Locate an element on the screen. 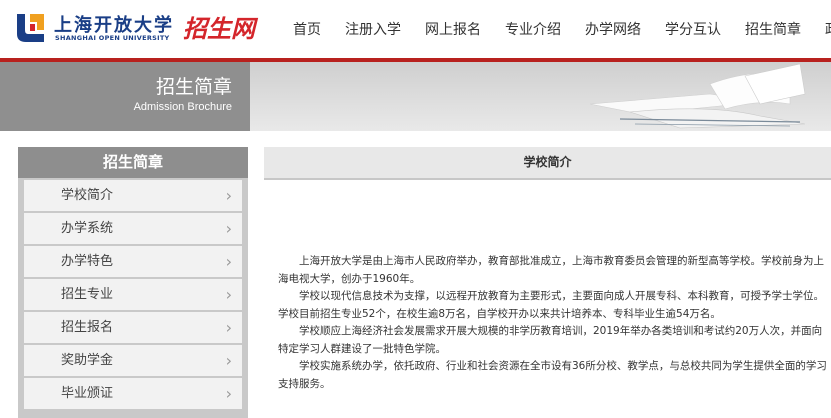  main-nav: 首页 注册入学 网上报名 专业介绍 办学网络 学分互认 招生简章 政策 is located at coordinates (562, 29).